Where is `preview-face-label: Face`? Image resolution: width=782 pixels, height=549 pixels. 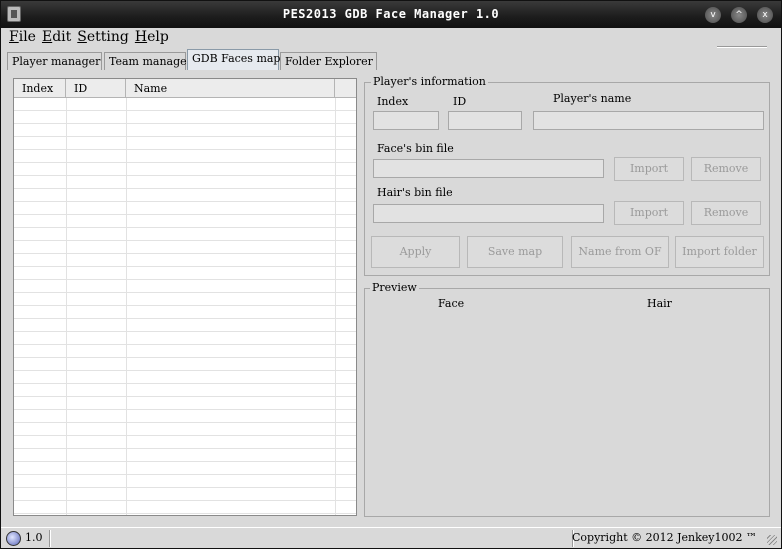 preview-face-label: Face is located at coordinates (451, 303).